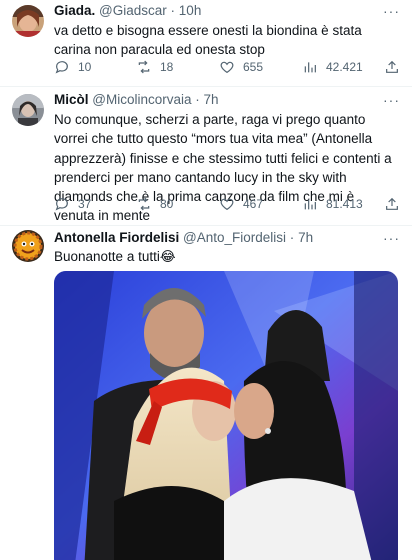  I want to click on reply-button: 37, so click(72, 204).